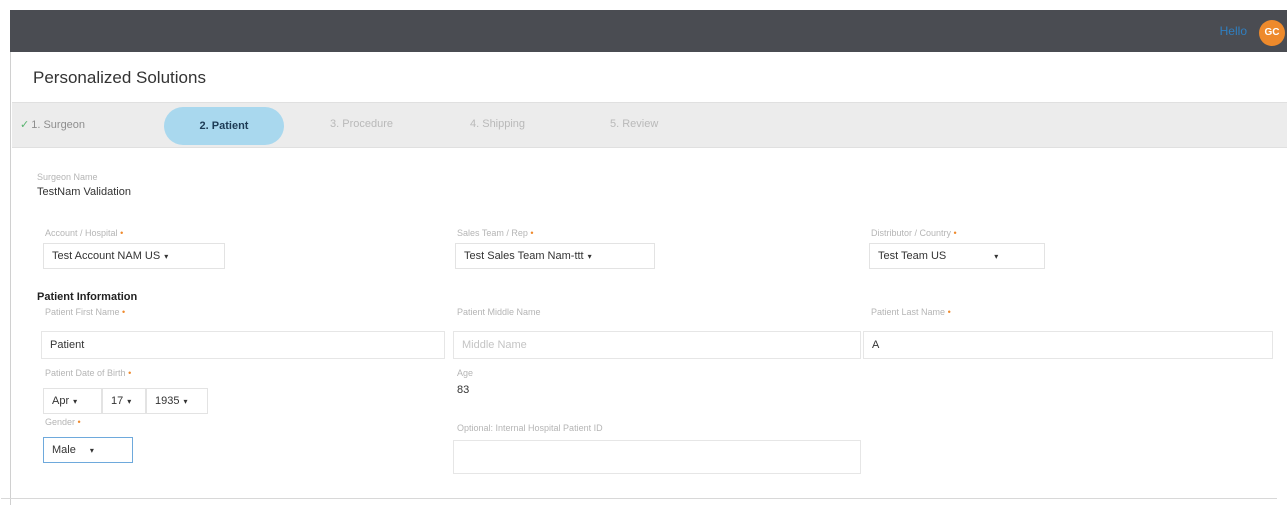  What do you see at coordinates (72, 401) in the screenshot?
I see `dob-month-select: Apr ▾` at bounding box center [72, 401].